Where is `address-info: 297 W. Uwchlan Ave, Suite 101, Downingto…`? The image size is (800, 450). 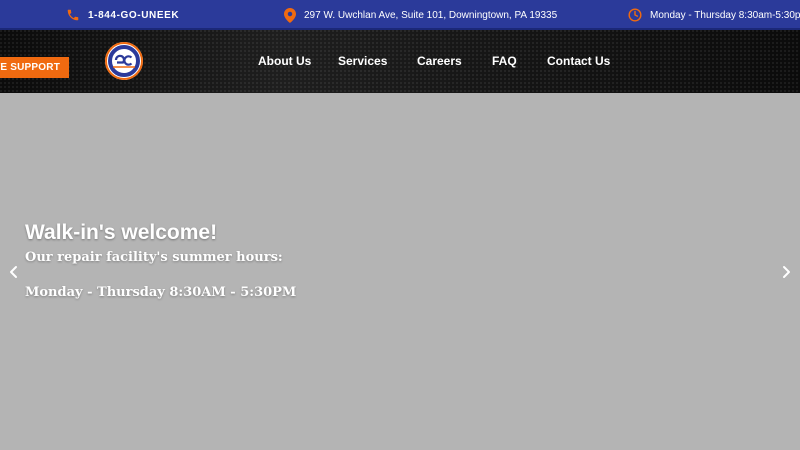
address-info: 297 W. Uwchlan Ave, Suite 101, Downingto… is located at coordinates (420, 15).